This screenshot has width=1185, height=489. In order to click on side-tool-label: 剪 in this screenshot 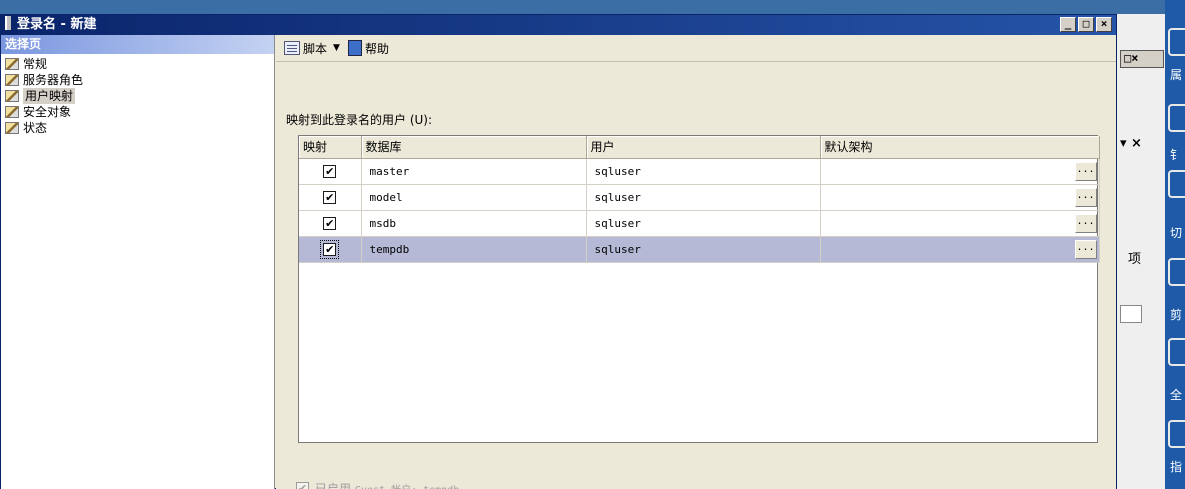, I will do `click(1176, 315)`.